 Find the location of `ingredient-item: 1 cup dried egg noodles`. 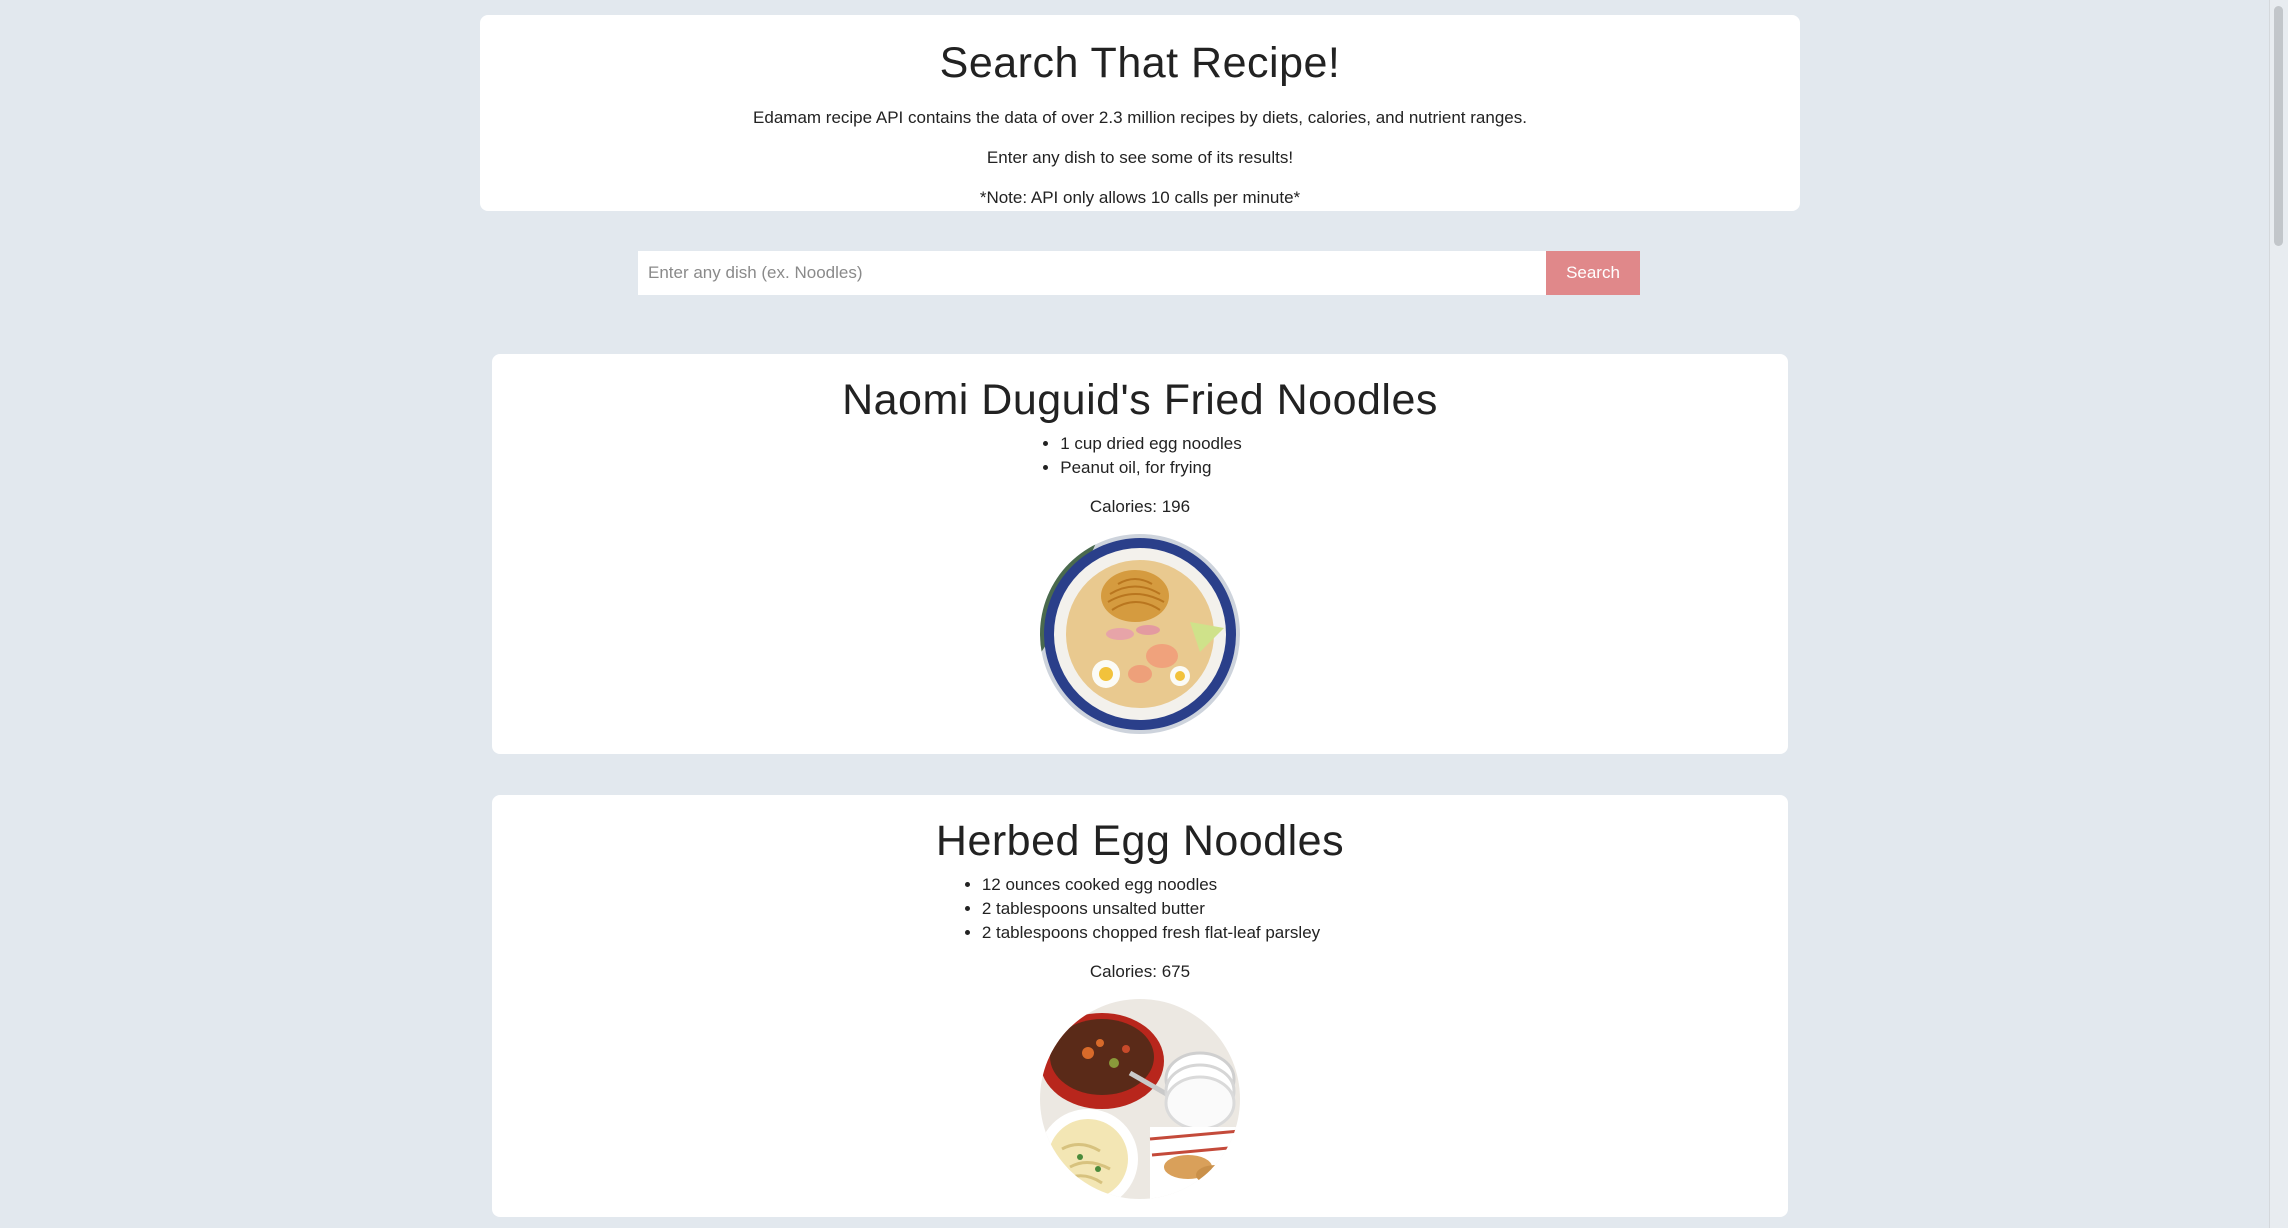

ingredient-item: 1 cup dried egg noodles is located at coordinates (1150, 444).